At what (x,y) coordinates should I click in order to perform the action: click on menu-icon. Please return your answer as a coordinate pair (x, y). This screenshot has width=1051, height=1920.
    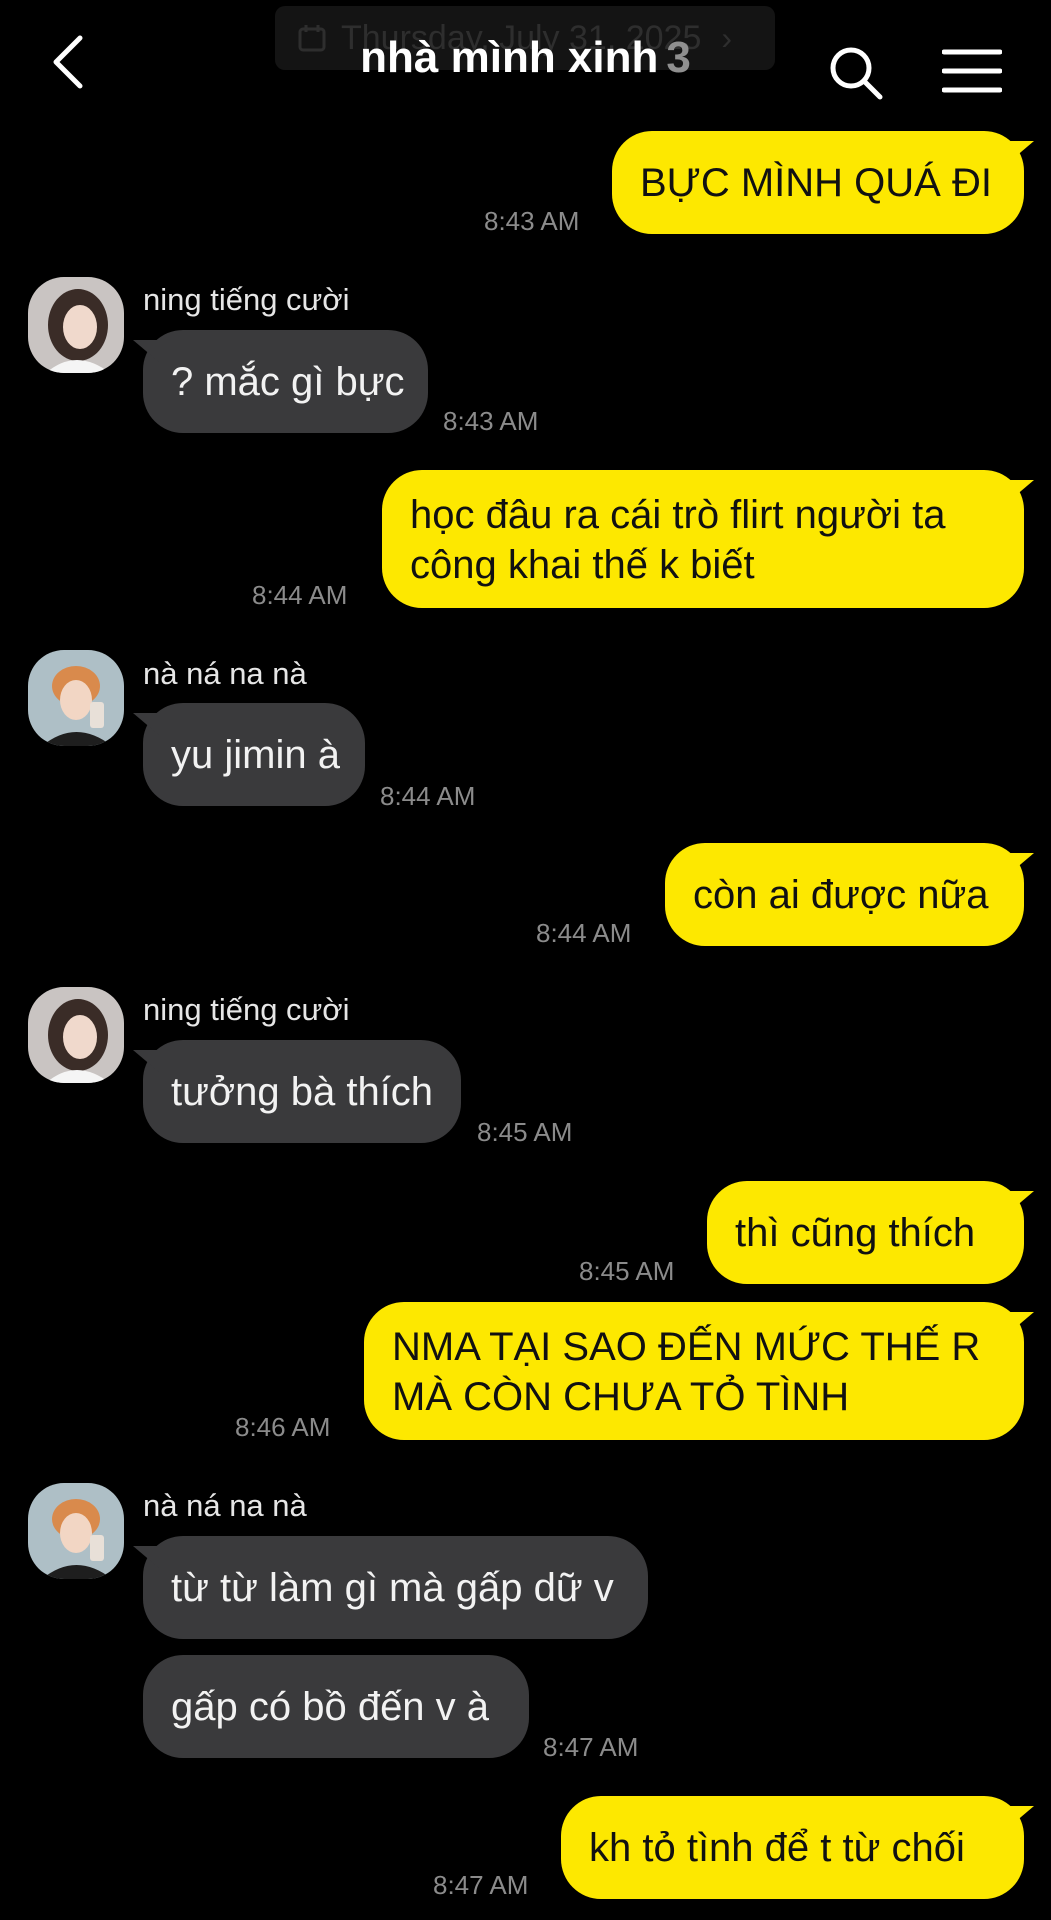
    Looking at the image, I should click on (972, 71).